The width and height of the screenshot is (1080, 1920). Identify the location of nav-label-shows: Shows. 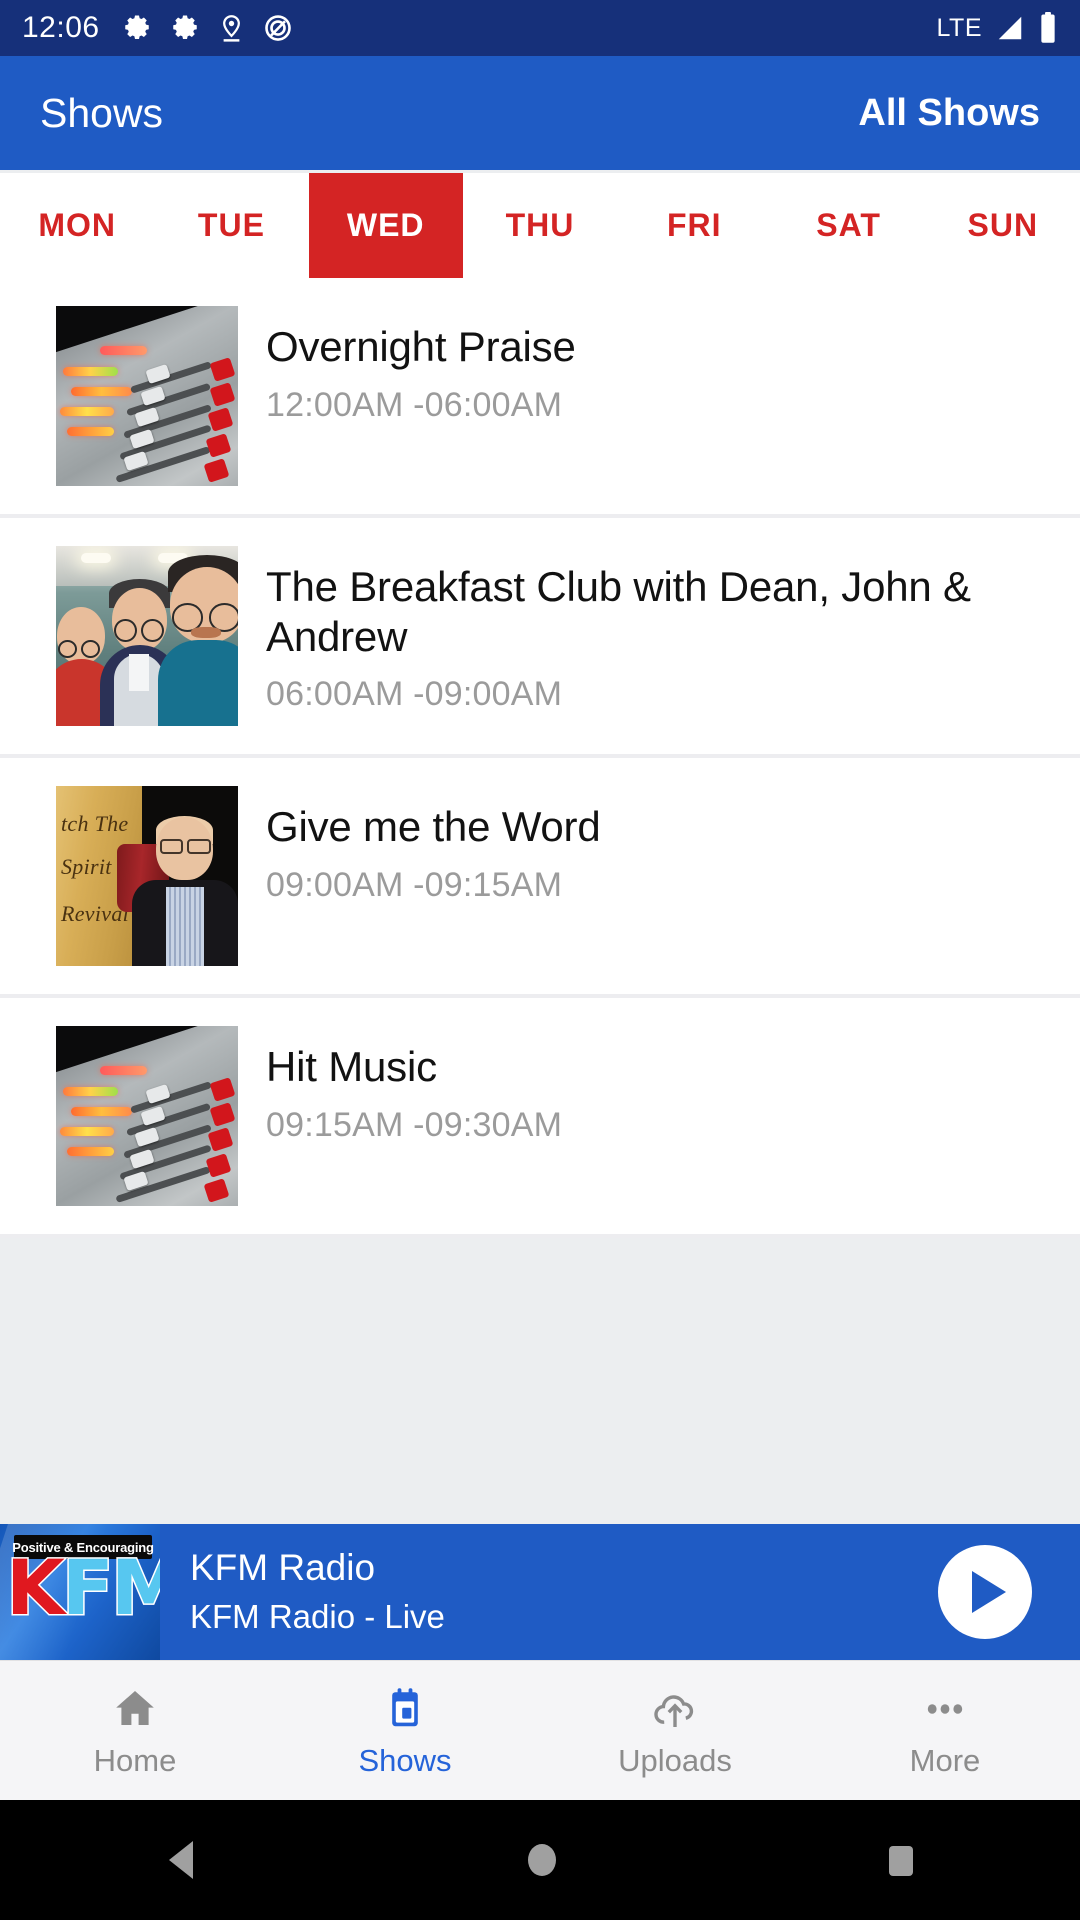
(405, 1760).